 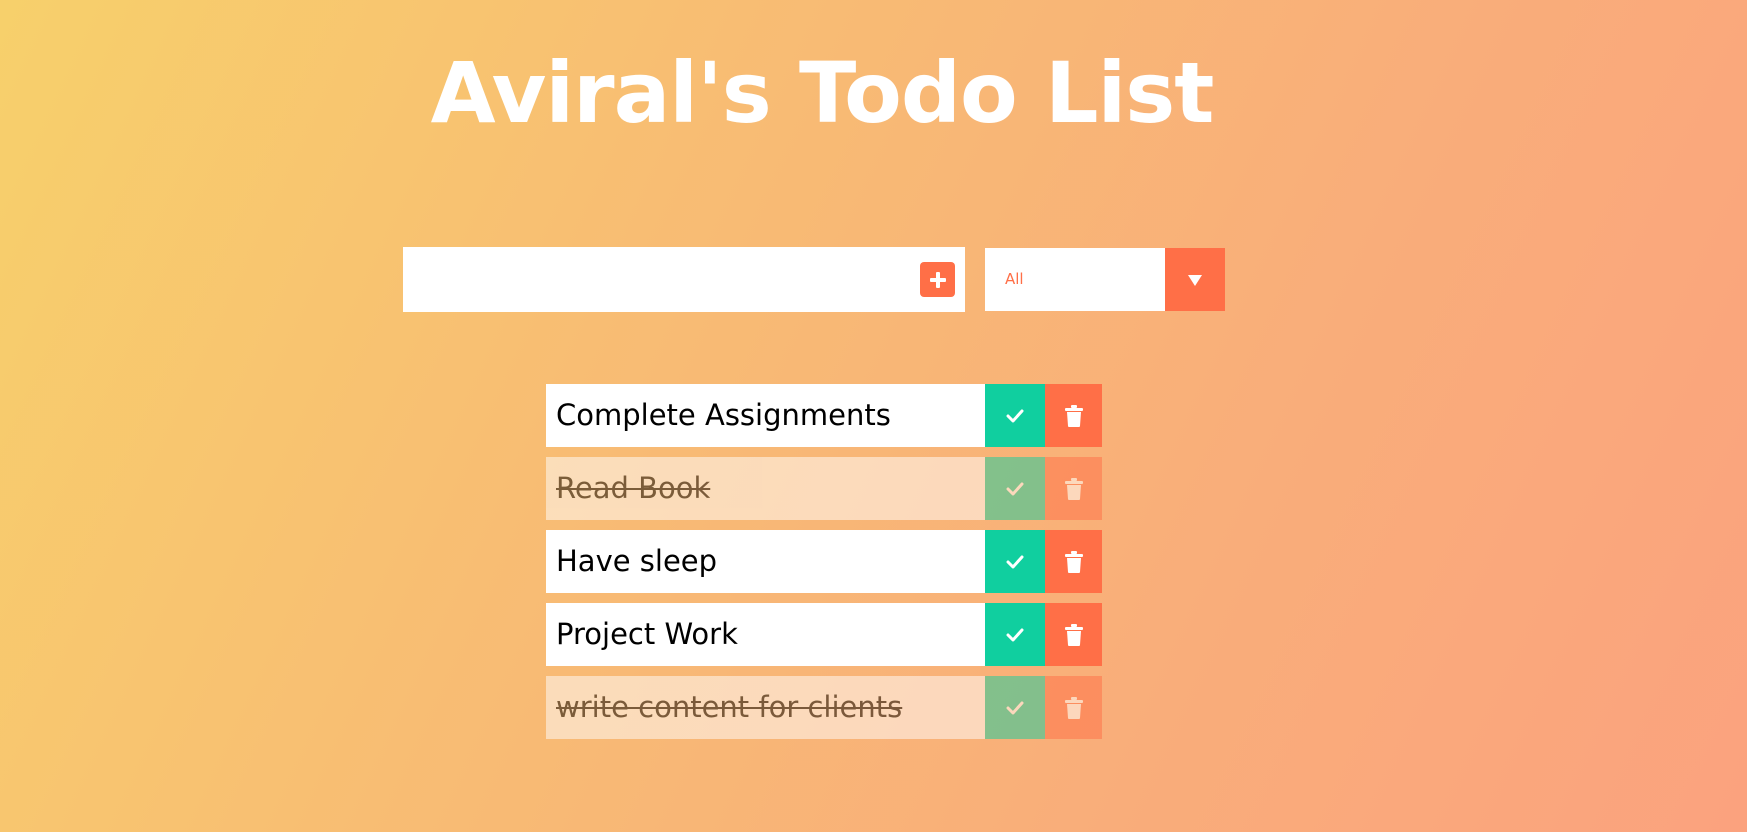 I want to click on add-todo-button, so click(x=937, y=279).